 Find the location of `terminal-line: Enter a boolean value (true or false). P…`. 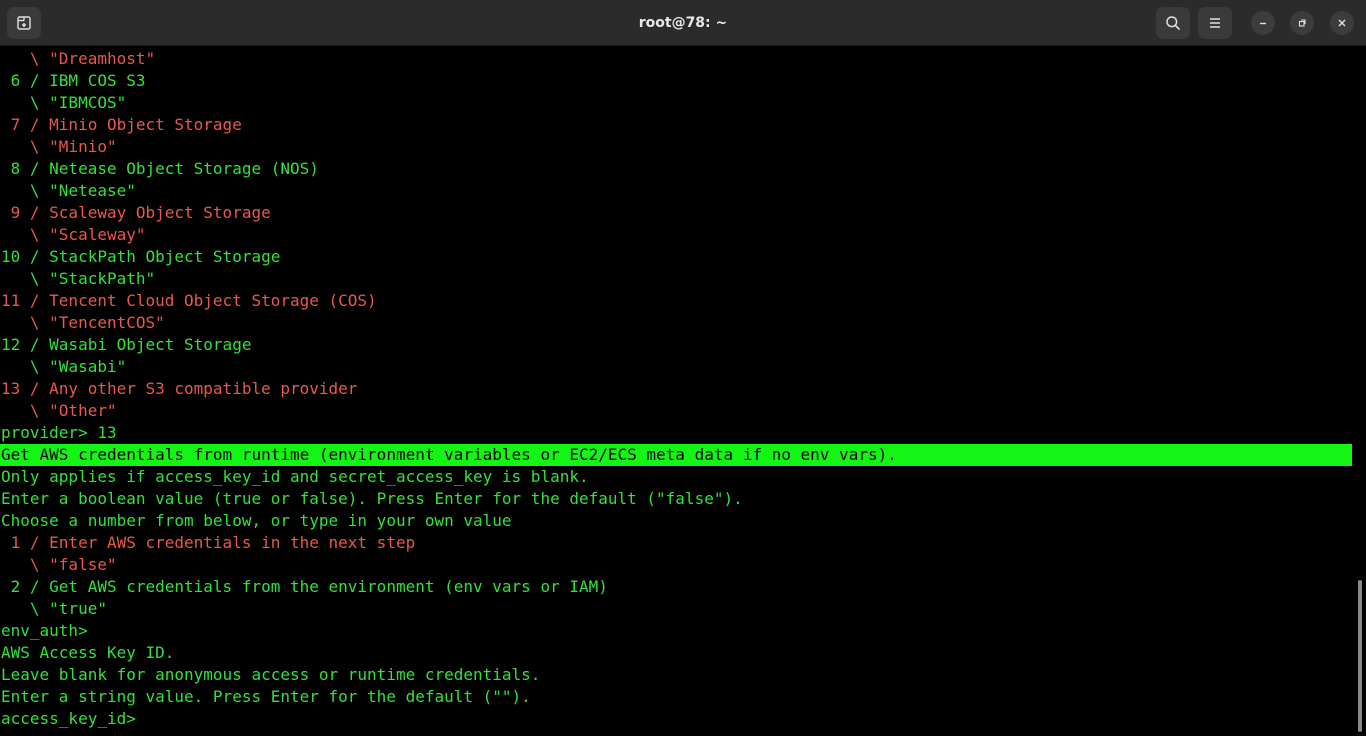

terminal-line: Enter a boolean value (true or false). P… is located at coordinates (372, 498).